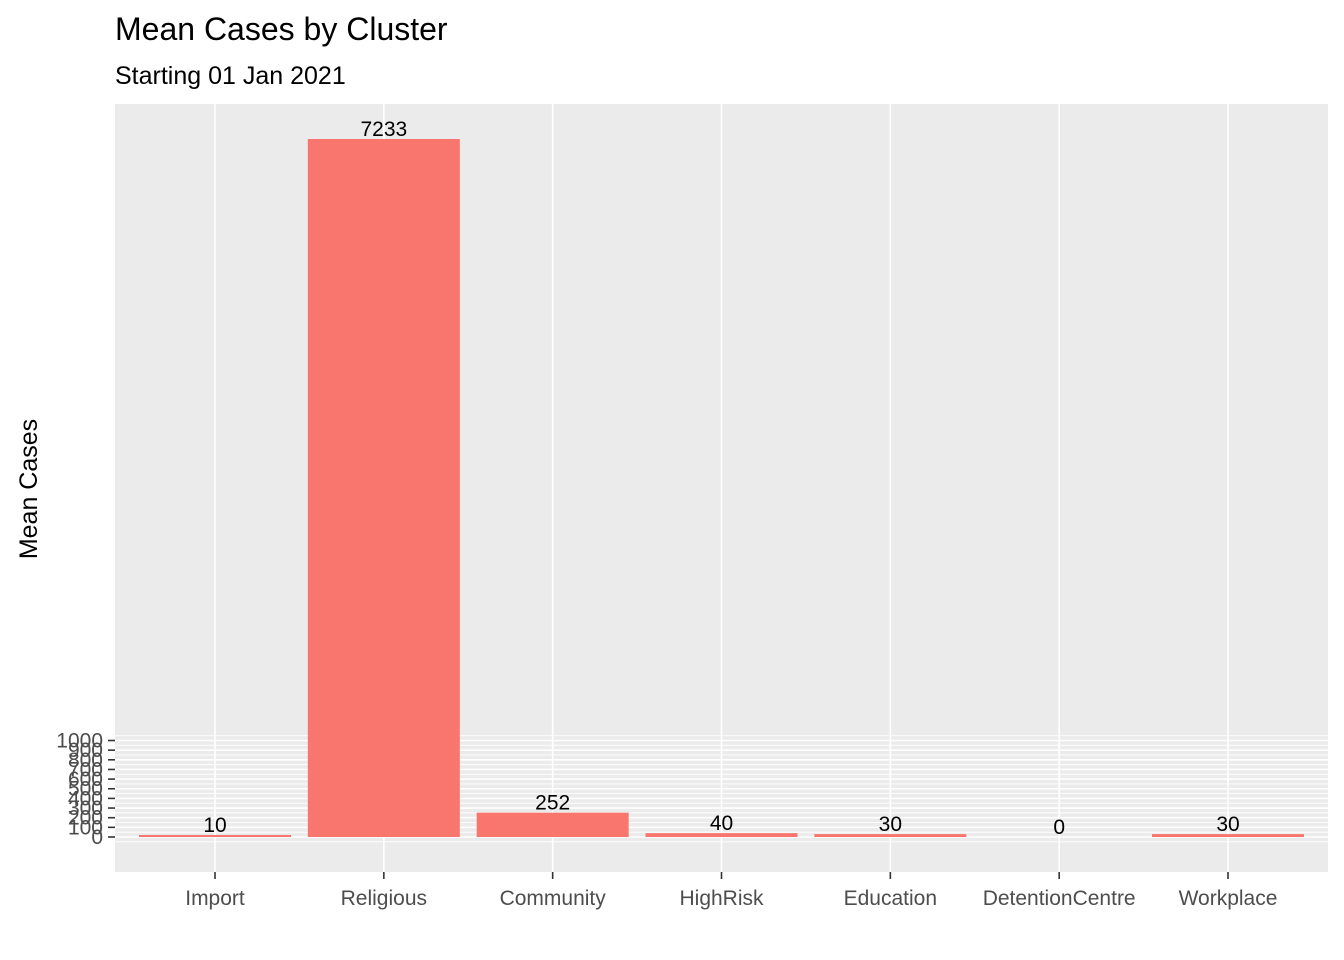  I want to click on y-axis: 01002003004005006007008009001000, so click(85, 789).